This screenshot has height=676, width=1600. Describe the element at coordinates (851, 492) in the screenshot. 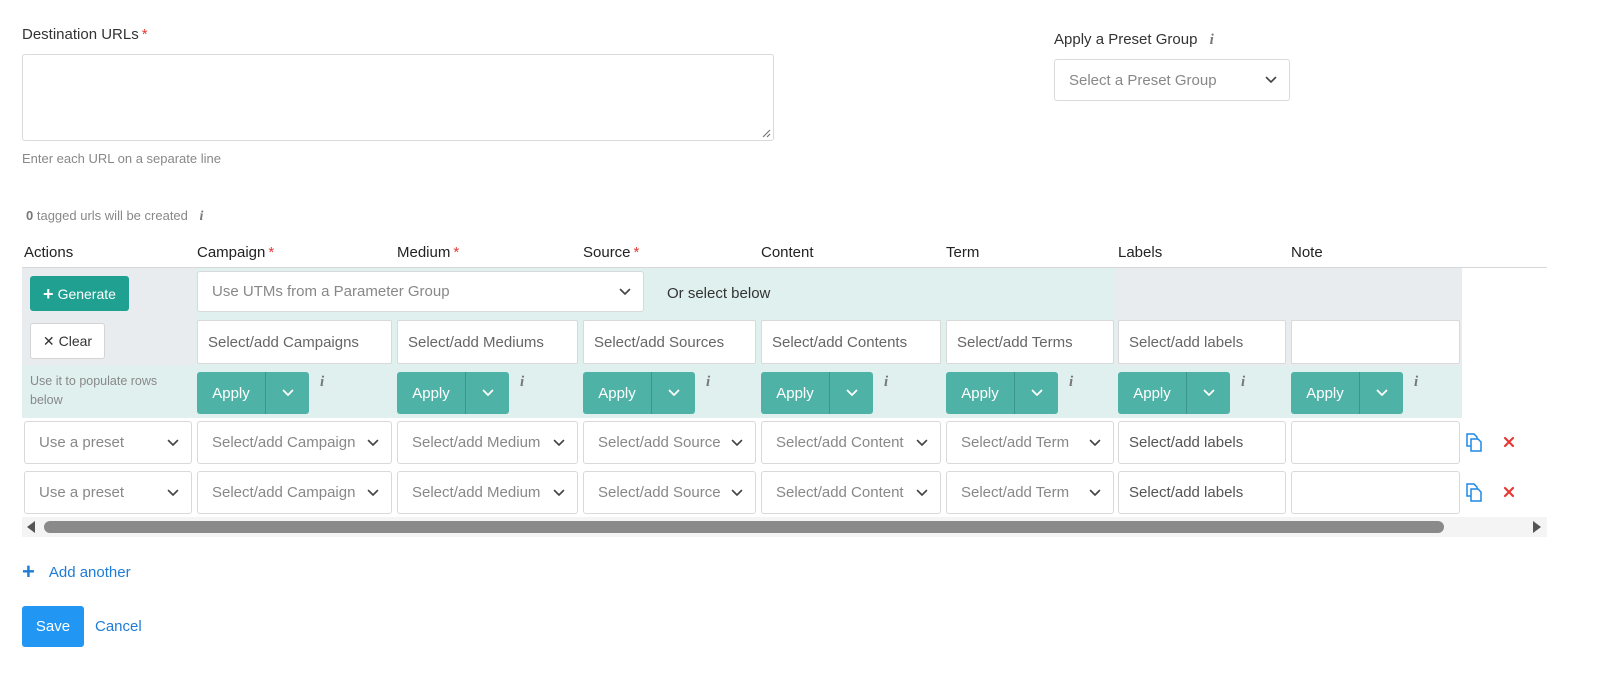

I see `row-2-content-select: Select/add Content` at that location.